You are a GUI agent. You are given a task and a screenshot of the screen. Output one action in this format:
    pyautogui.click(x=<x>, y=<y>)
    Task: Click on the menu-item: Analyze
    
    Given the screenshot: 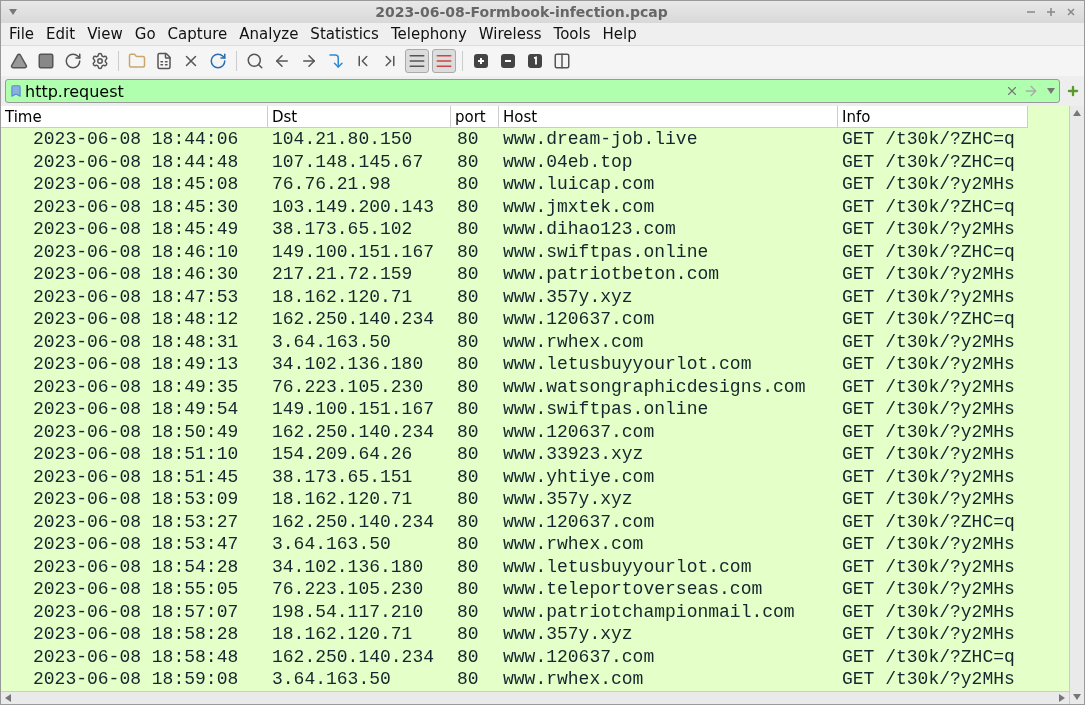 What is the action you would take?
    pyautogui.click(x=269, y=34)
    